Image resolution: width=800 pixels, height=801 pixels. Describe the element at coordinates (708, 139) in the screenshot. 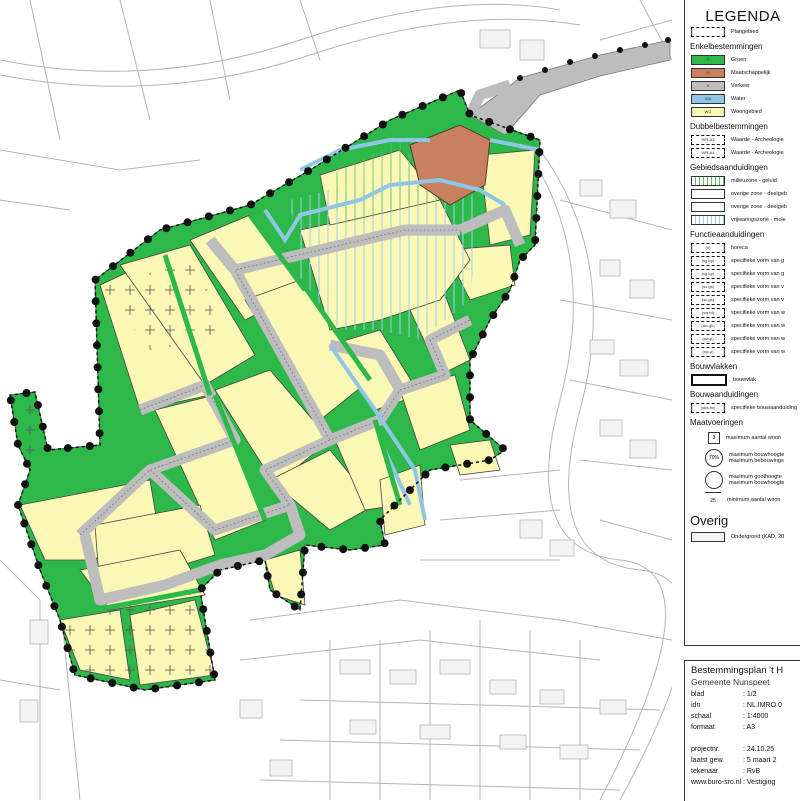

I see `dubbel-swatch: WR-A3` at that location.